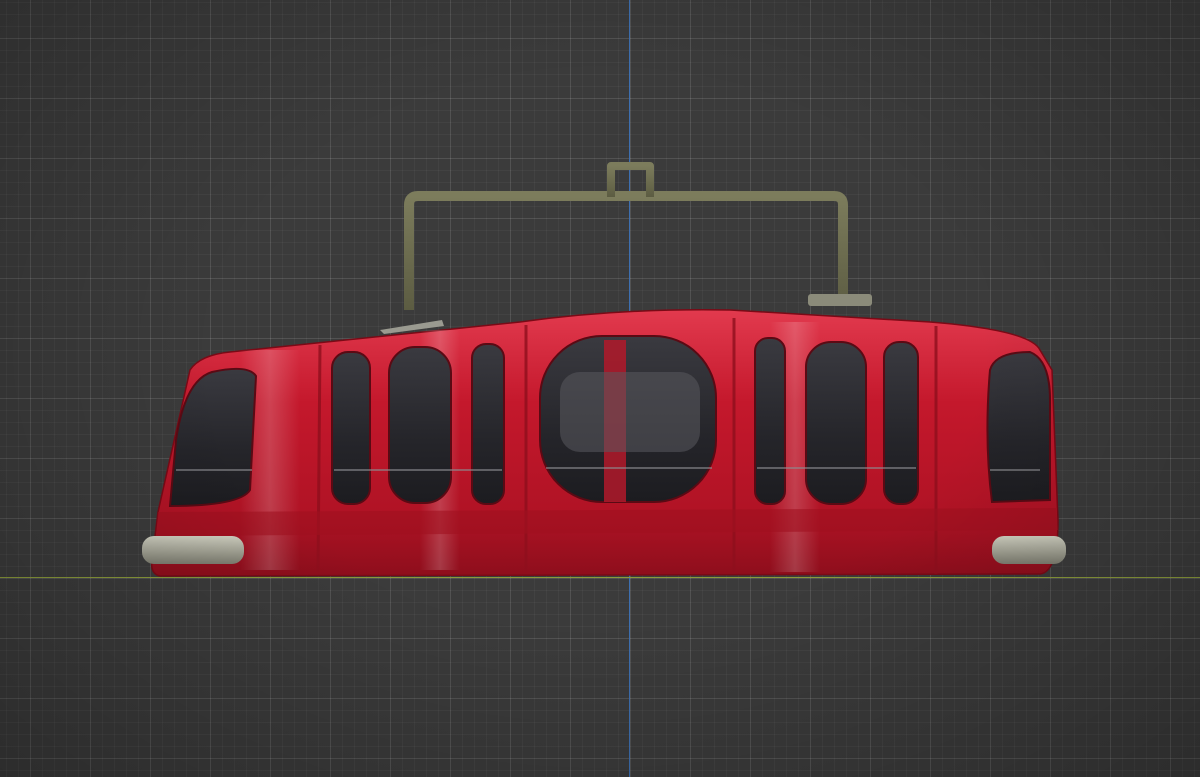 The width and height of the screenshot is (1200, 777). What do you see at coordinates (1029, 550) in the screenshot?
I see `bumper-right` at bounding box center [1029, 550].